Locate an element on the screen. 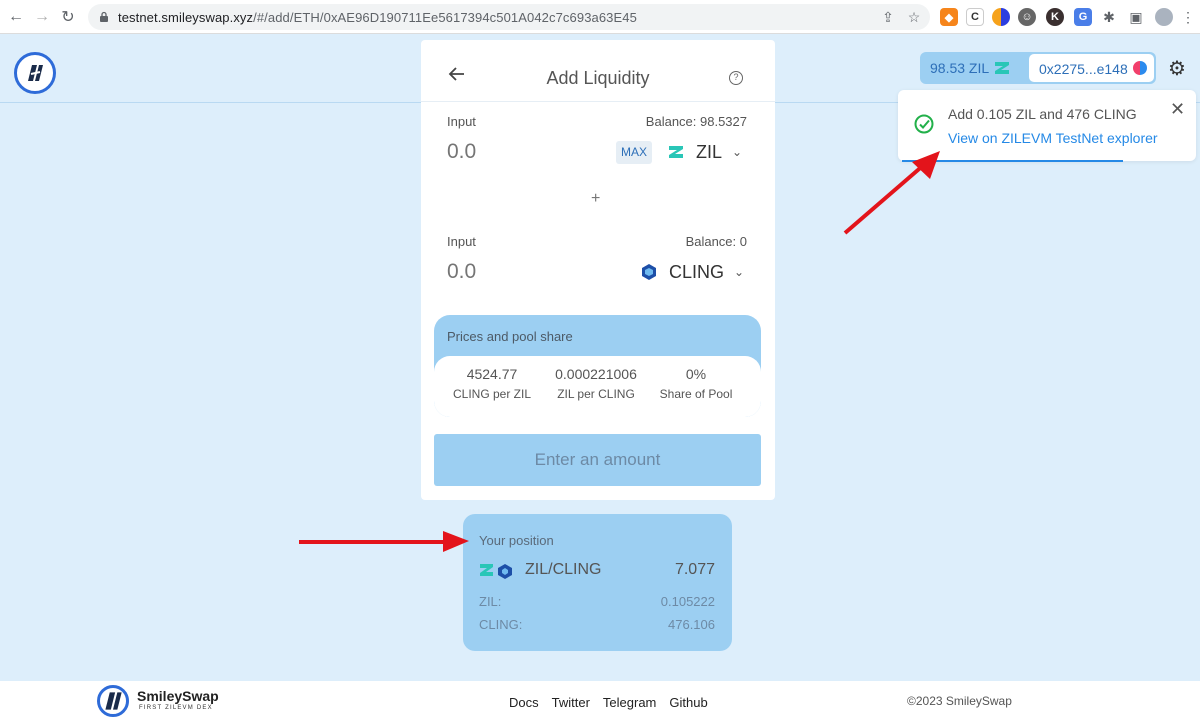  success-check-icon is located at coordinates (924, 124).